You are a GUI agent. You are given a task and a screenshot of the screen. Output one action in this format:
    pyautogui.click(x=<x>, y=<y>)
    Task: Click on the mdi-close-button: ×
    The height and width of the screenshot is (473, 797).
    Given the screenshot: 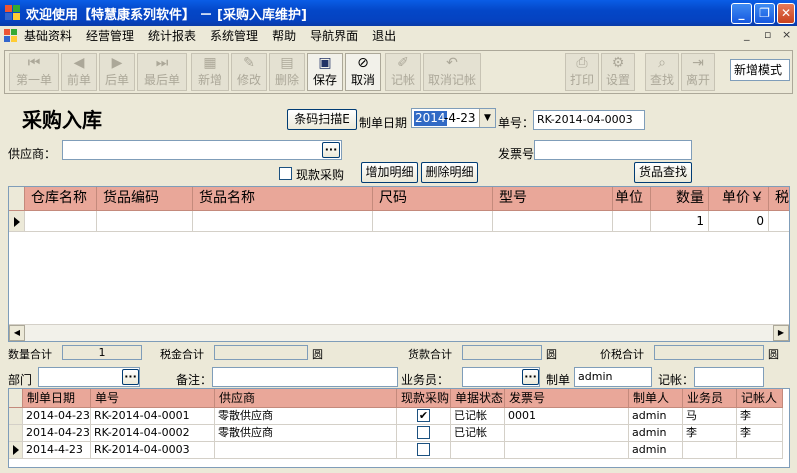 What is the action you would take?
    pyautogui.click(x=786, y=34)
    